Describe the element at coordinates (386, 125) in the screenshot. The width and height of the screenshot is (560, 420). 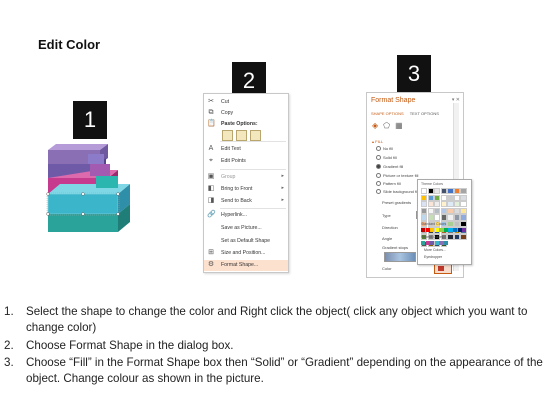
I see `effects-icon: ⬠` at that location.